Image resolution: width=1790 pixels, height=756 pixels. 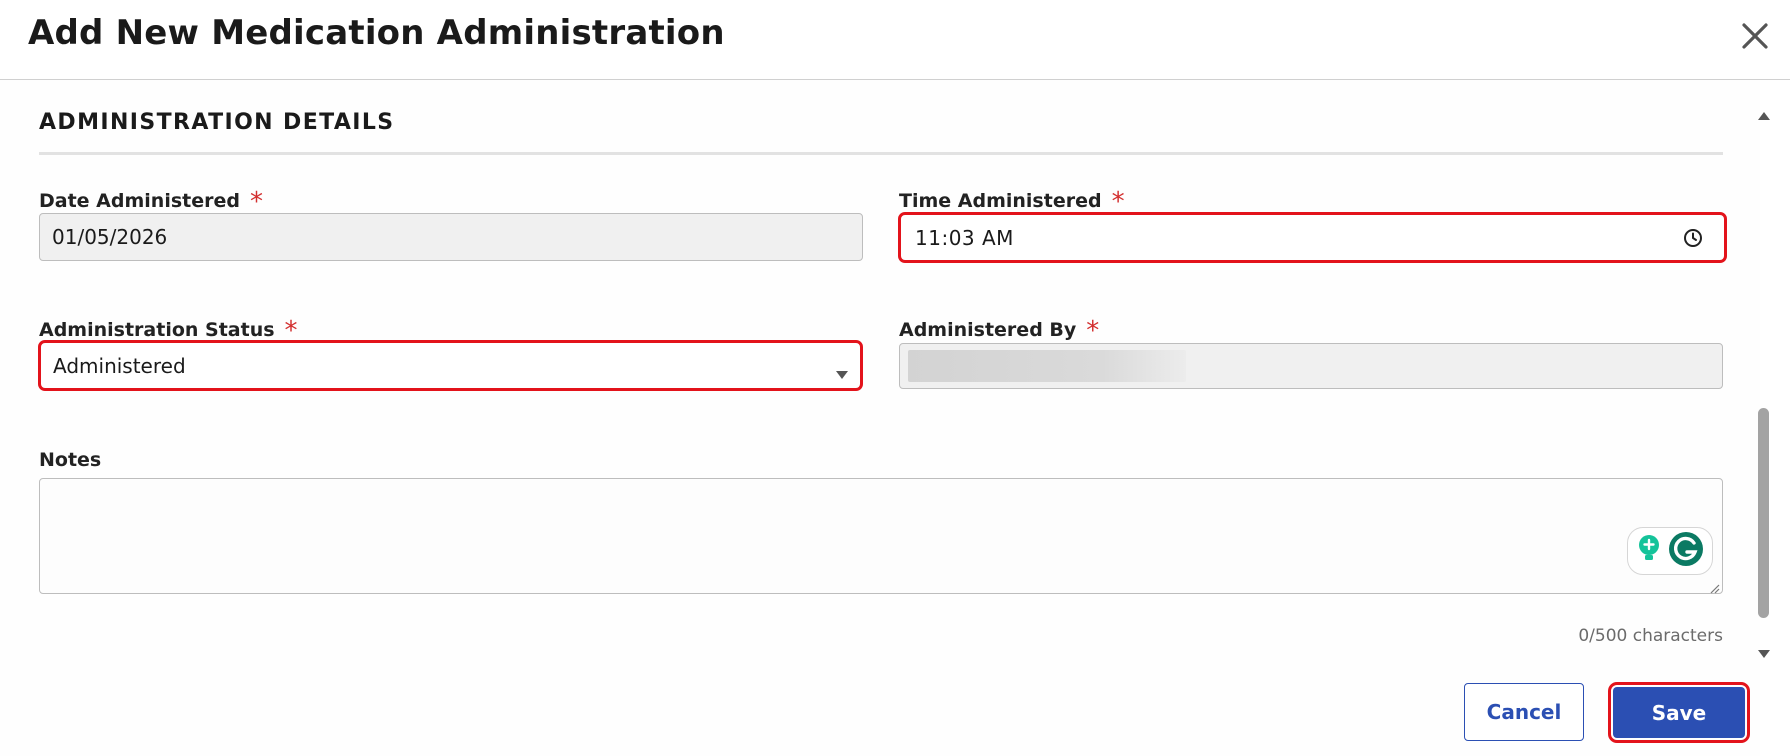 What do you see at coordinates (1000, 201) in the screenshot?
I see `time-administered-label-text: Time Administered` at bounding box center [1000, 201].